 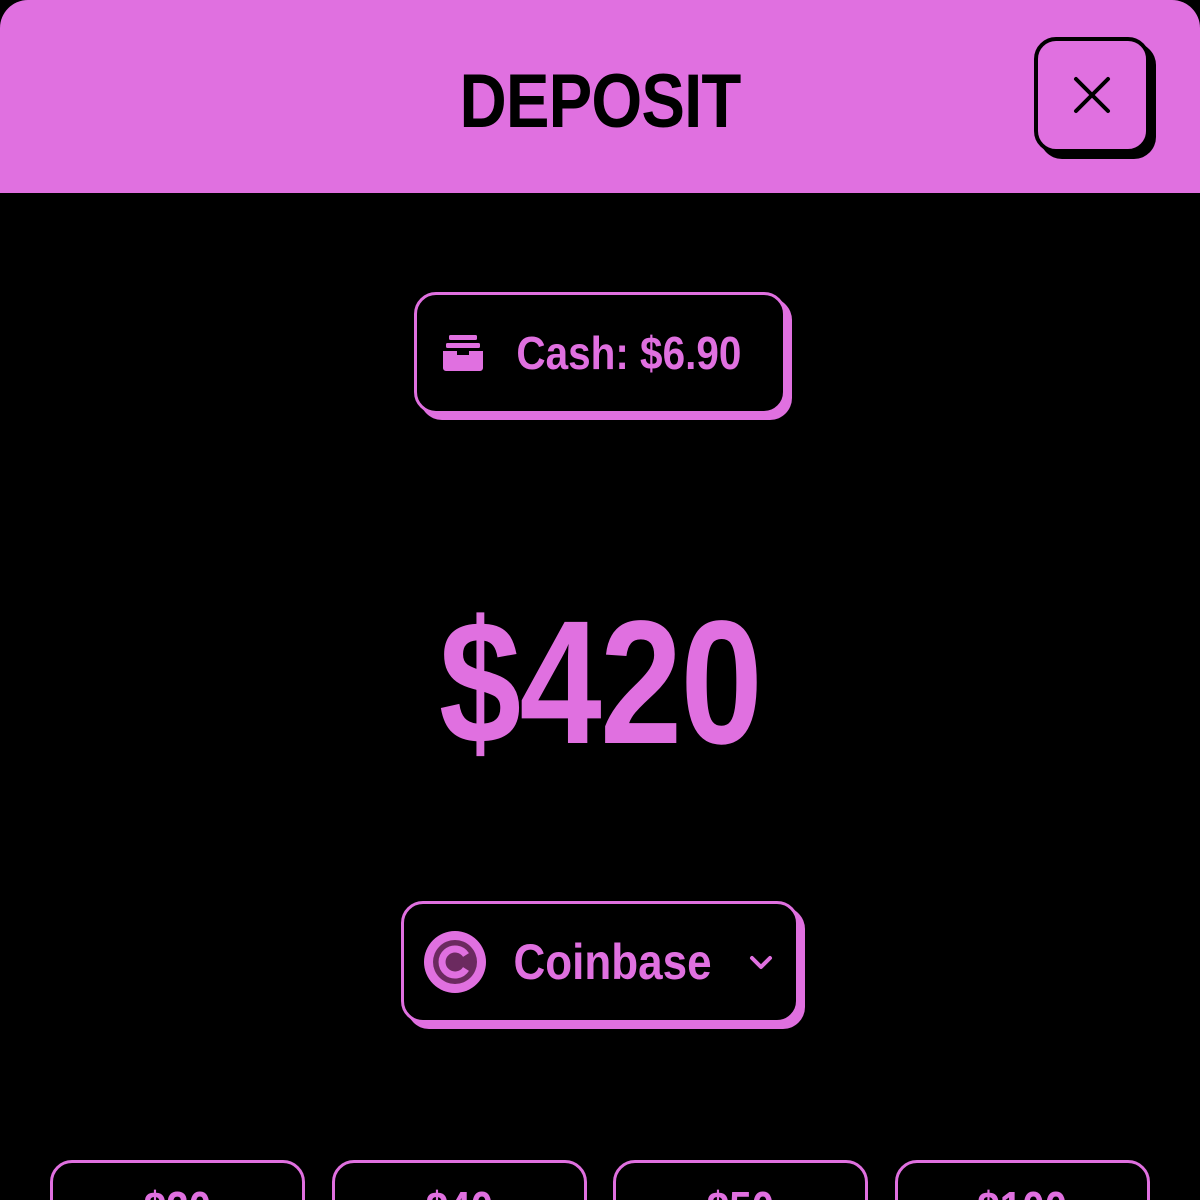 I want to click on cash-balance-badge: Cash: $6.90, so click(x=600, y=353).